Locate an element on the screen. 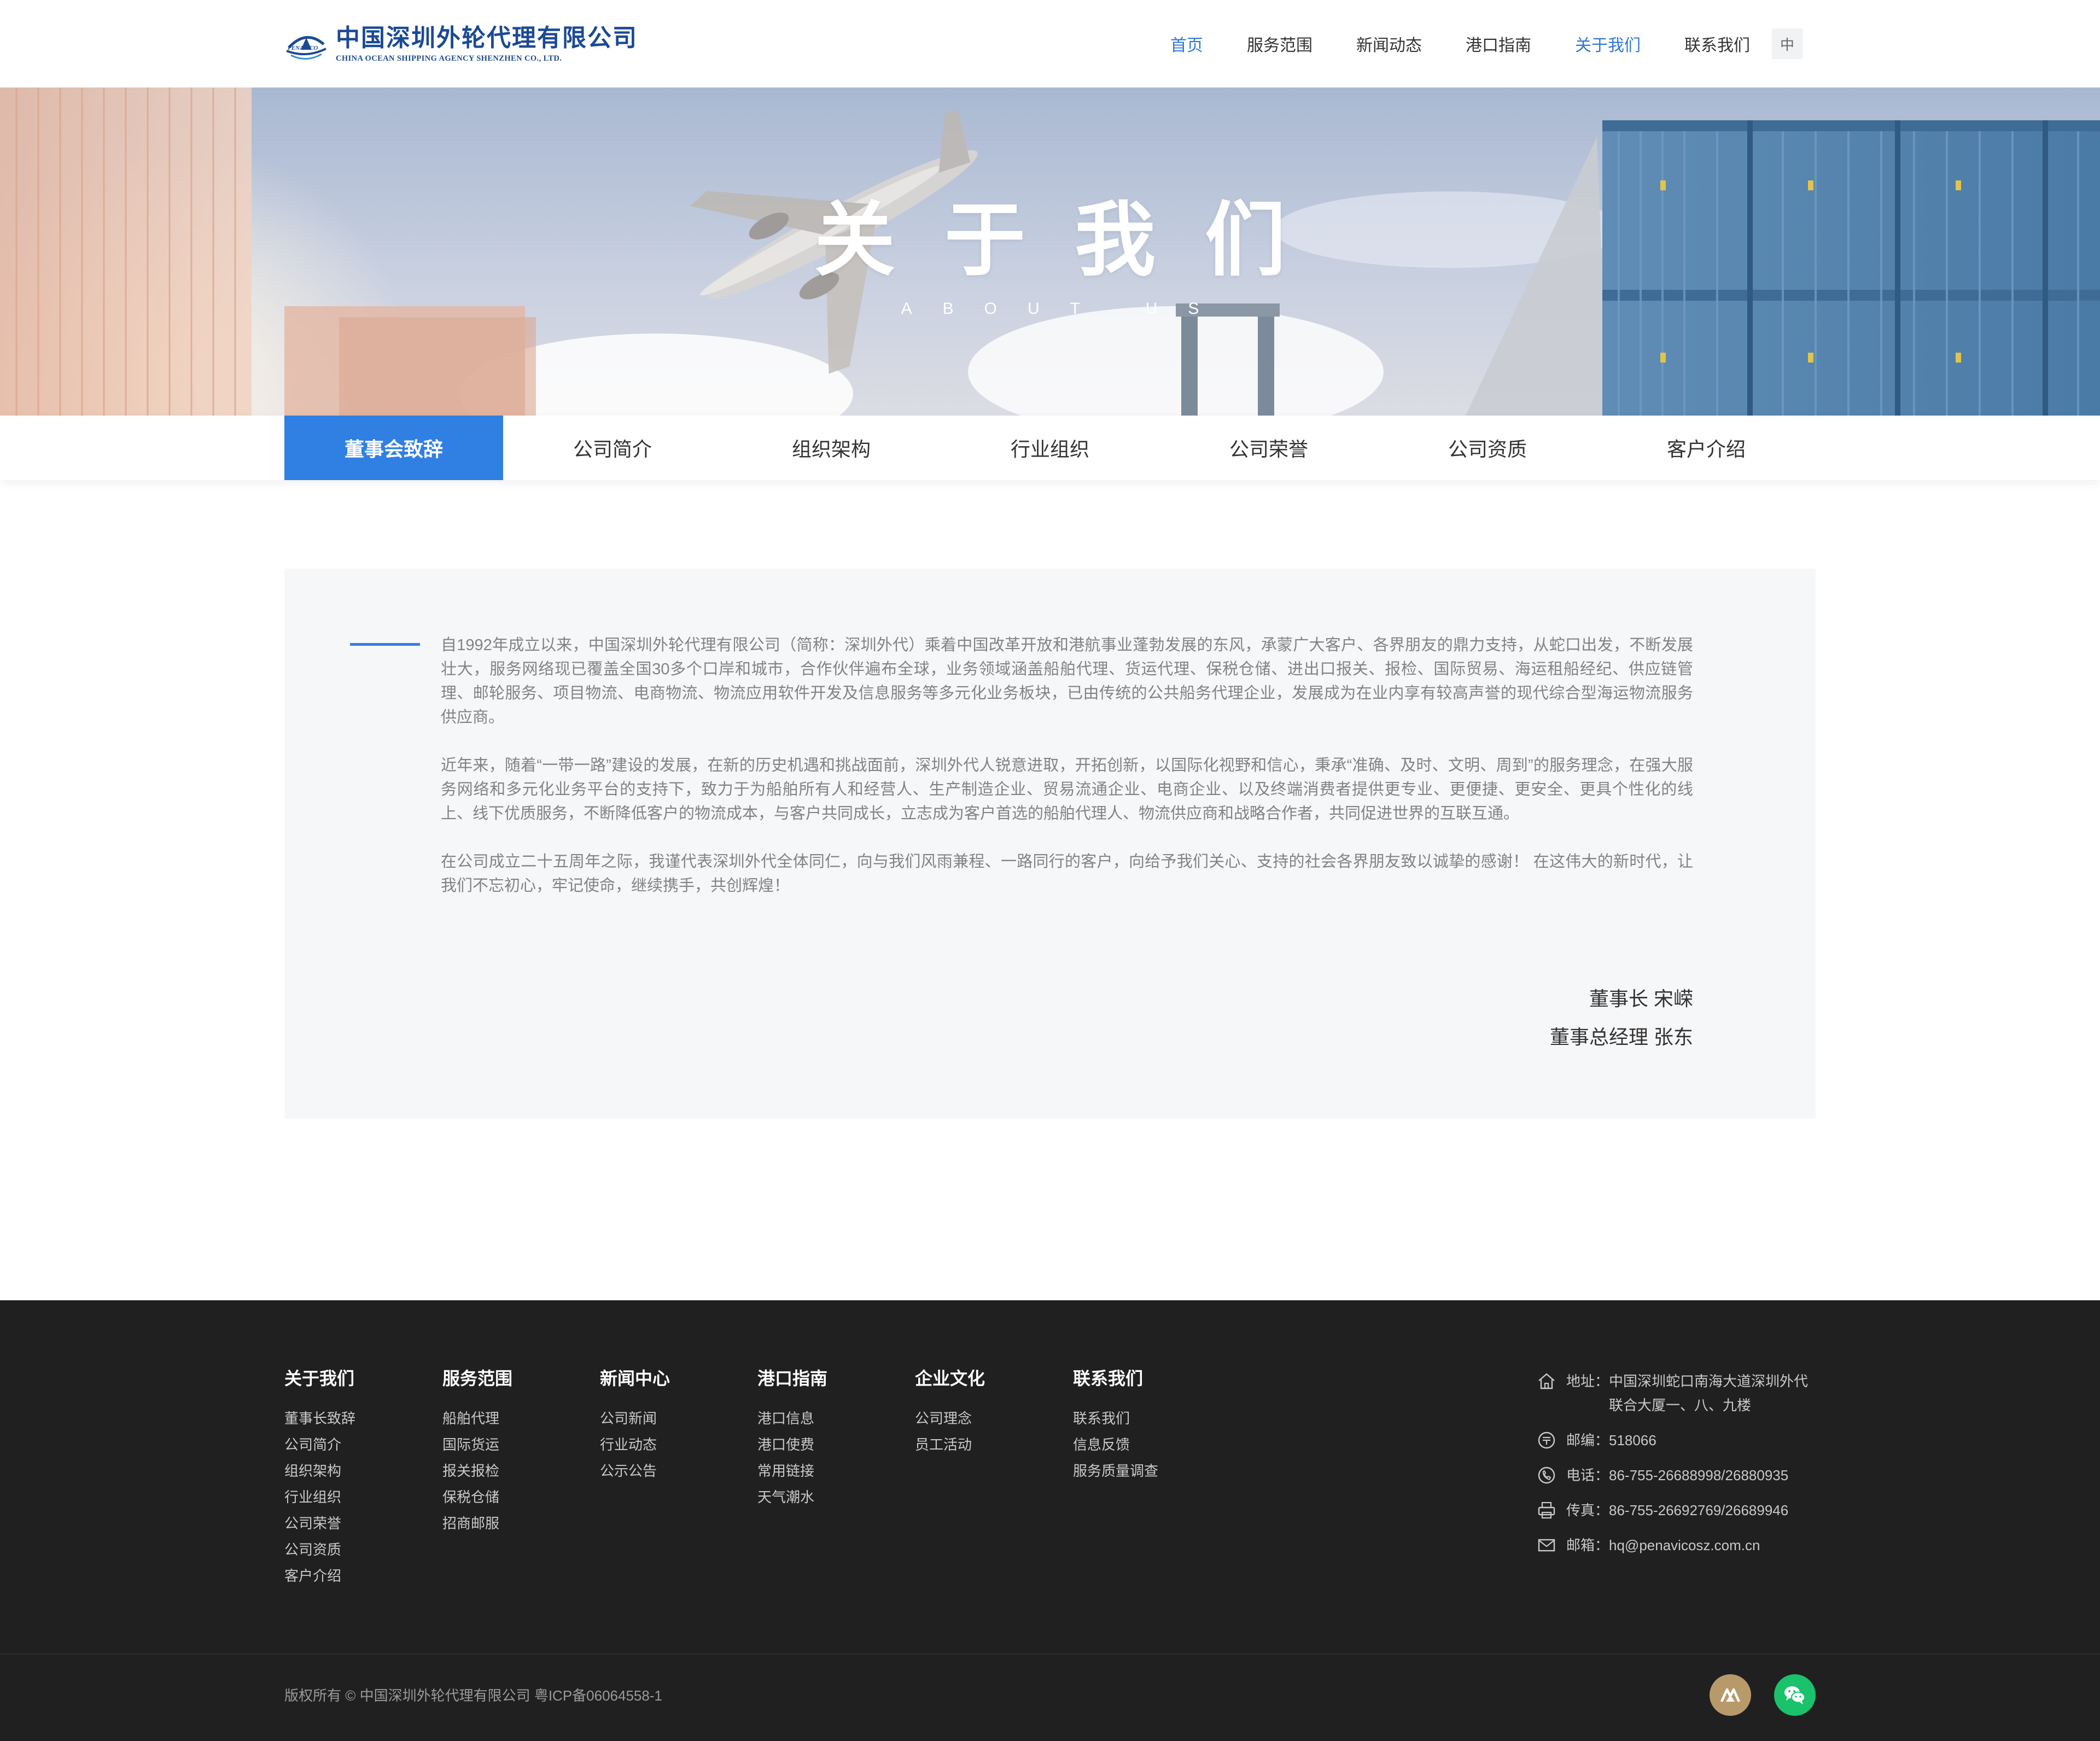  tab-clients: 客户介绍 is located at coordinates (1706, 448).